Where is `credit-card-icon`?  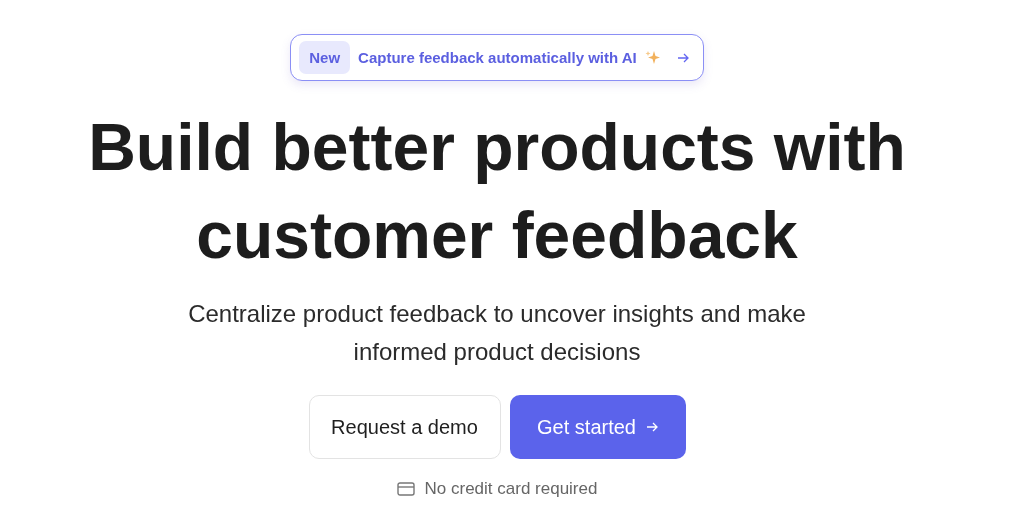 credit-card-icon is located at coordinates (405, 489).